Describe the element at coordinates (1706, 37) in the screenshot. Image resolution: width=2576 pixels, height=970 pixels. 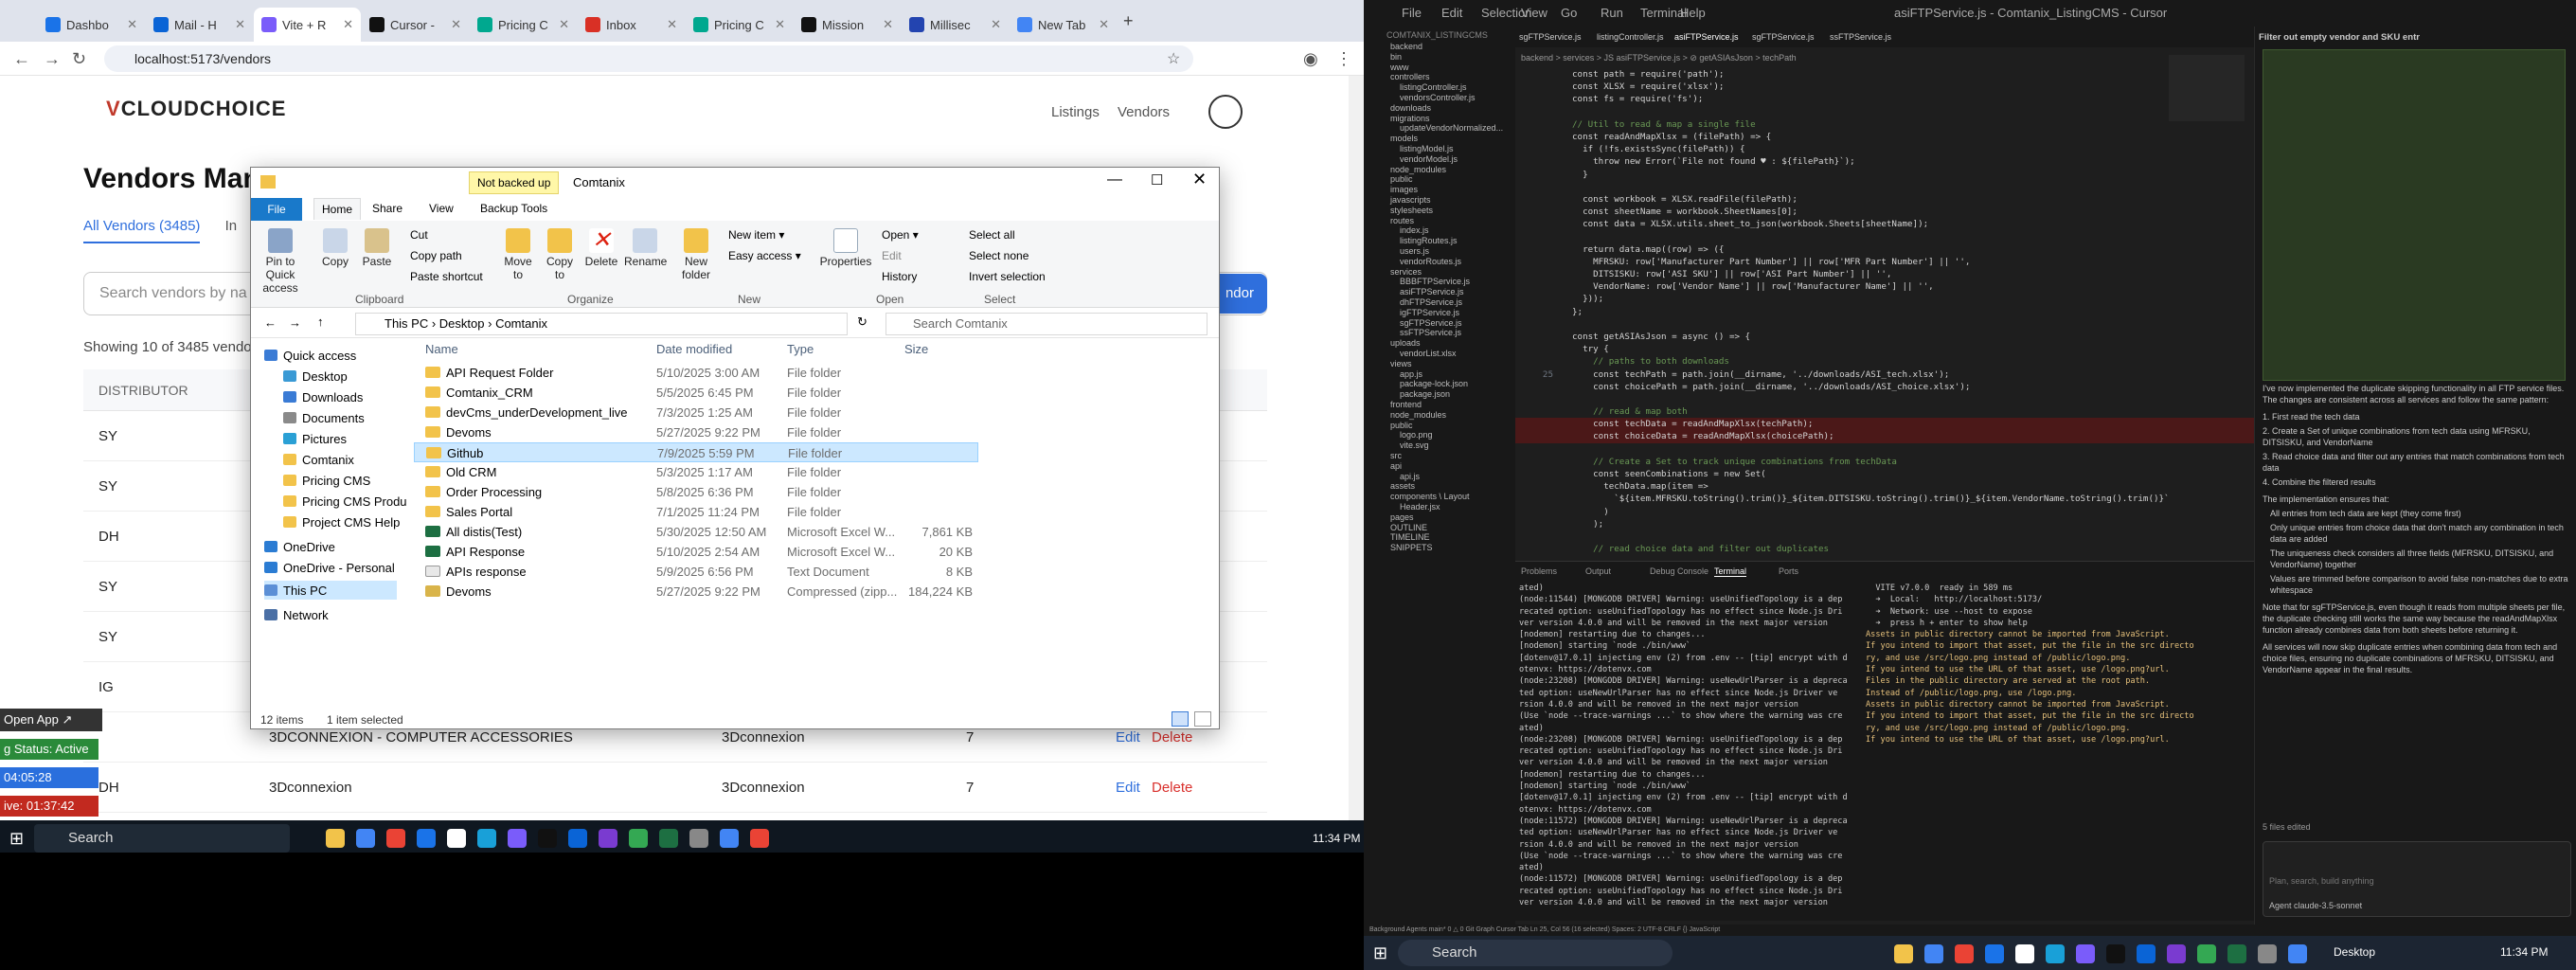
I see `editor-tab: asiFTPService.js` at that location.